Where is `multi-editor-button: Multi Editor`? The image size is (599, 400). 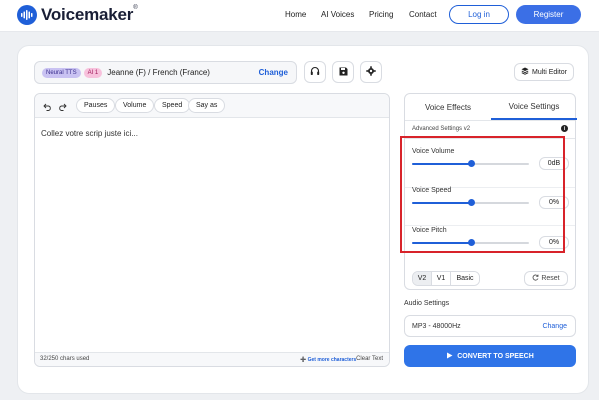 multi-editor-button: Multi Editor is located at coordinates (544, 72).